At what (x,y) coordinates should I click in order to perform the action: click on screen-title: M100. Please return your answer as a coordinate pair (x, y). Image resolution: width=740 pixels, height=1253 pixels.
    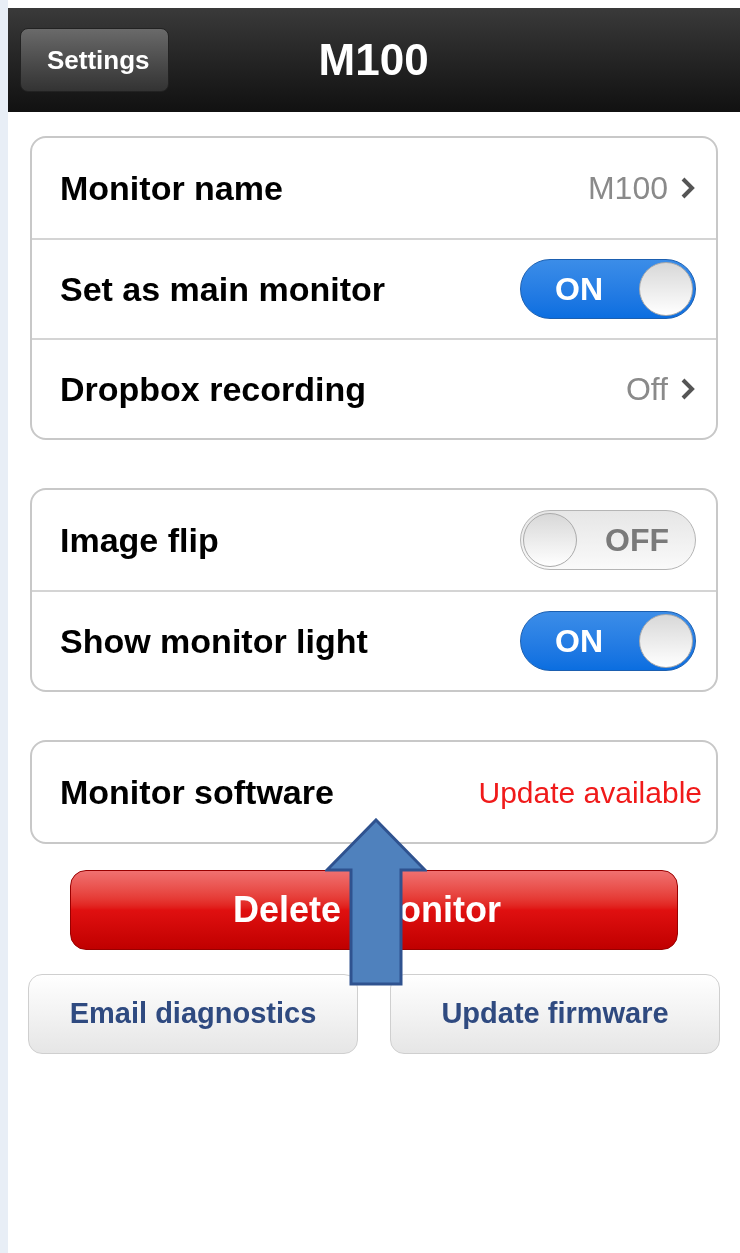
    Looking at the image, I should click on (373, 60).